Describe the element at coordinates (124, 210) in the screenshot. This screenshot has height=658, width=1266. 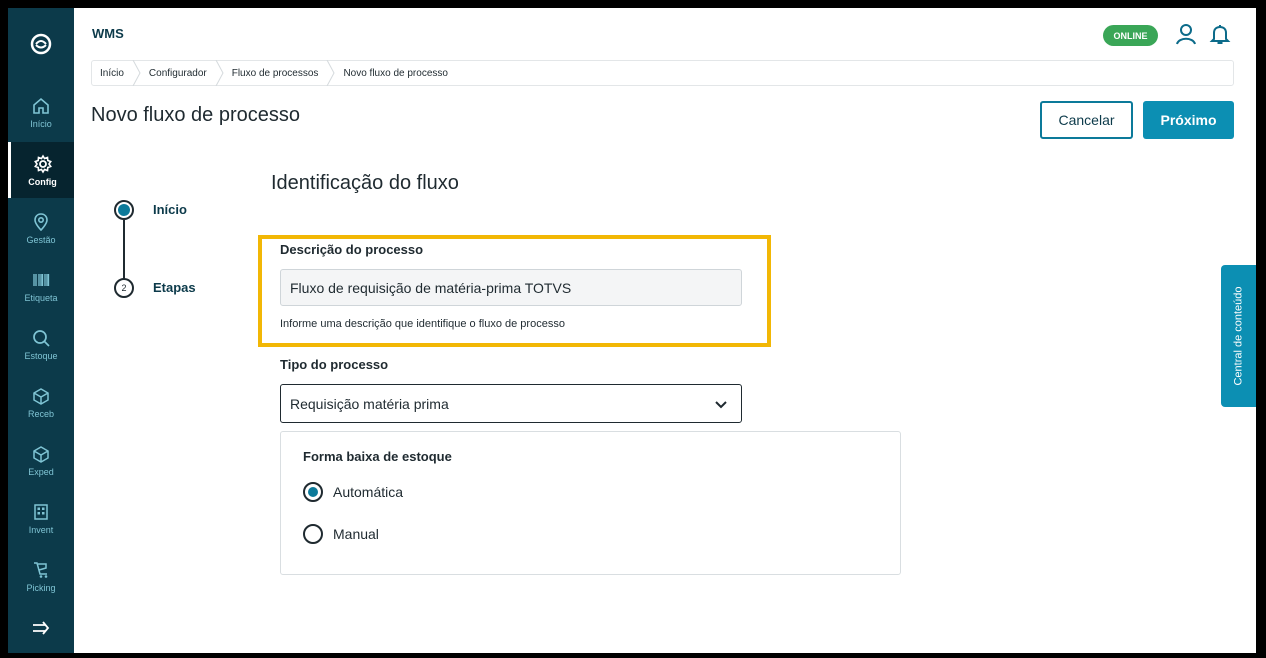
I see `step-1-indicator` at that location.